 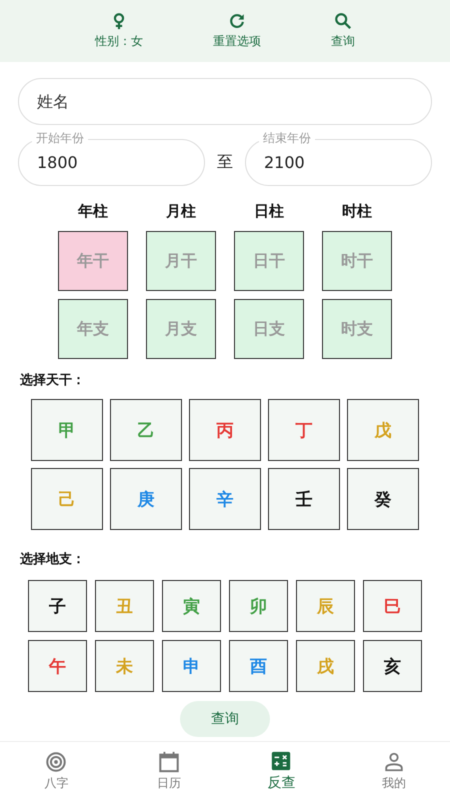 I want to click on stem-character: 辛, so click(x=225, y=499).